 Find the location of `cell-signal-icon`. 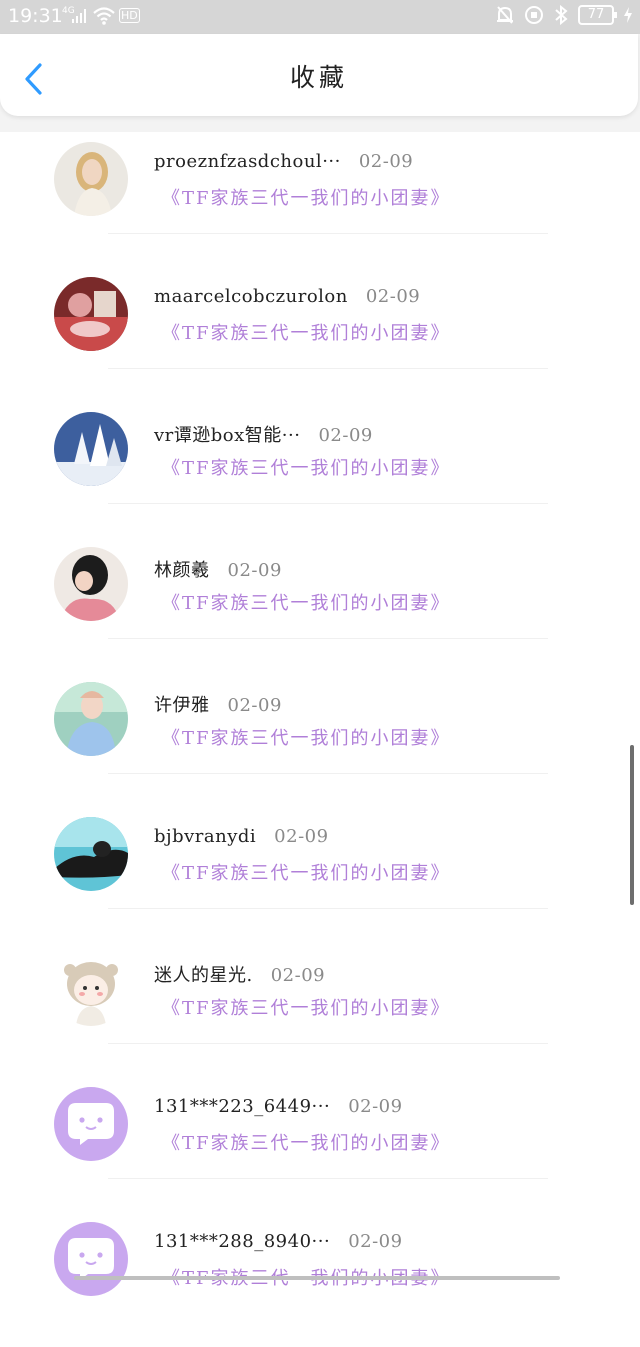

cell-signal-icon is located at coordinates (79, 16).